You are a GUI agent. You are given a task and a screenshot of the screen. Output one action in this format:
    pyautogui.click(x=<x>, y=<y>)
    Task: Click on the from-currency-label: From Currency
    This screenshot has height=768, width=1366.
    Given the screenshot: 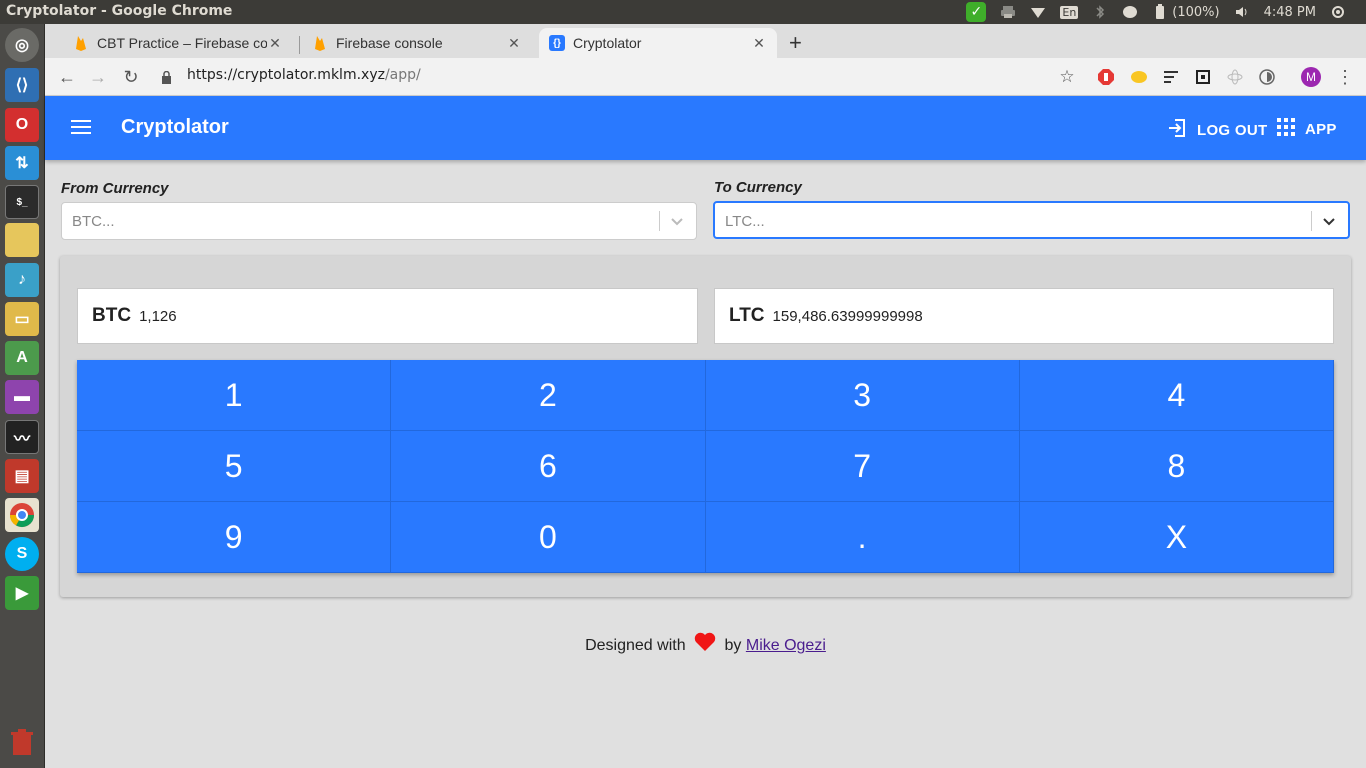 What is the action you would take?
    pyautogui.click(x=115, y=188)
    